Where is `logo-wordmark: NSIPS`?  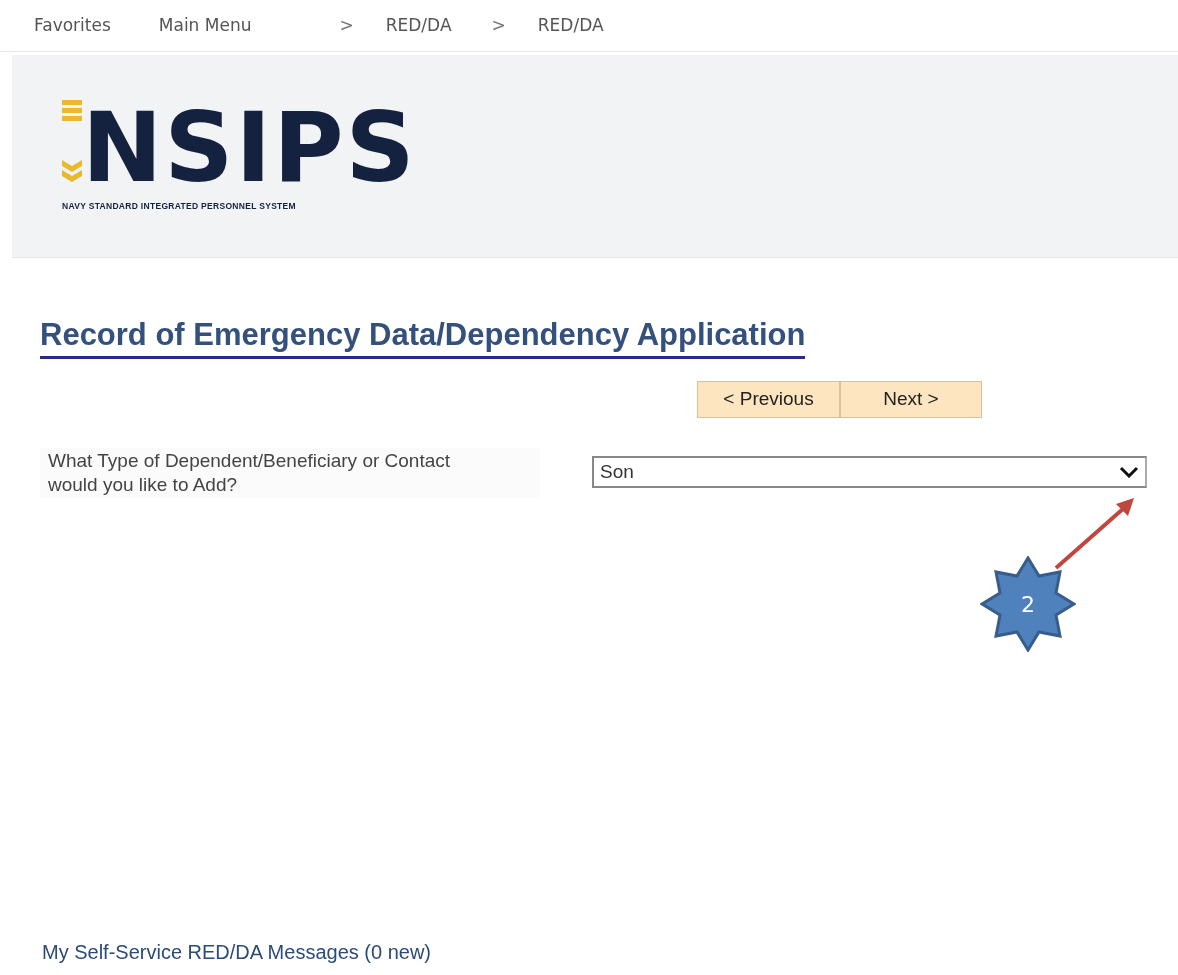
logo-wordmark: NSIPS is located at coordinates (249, 147).